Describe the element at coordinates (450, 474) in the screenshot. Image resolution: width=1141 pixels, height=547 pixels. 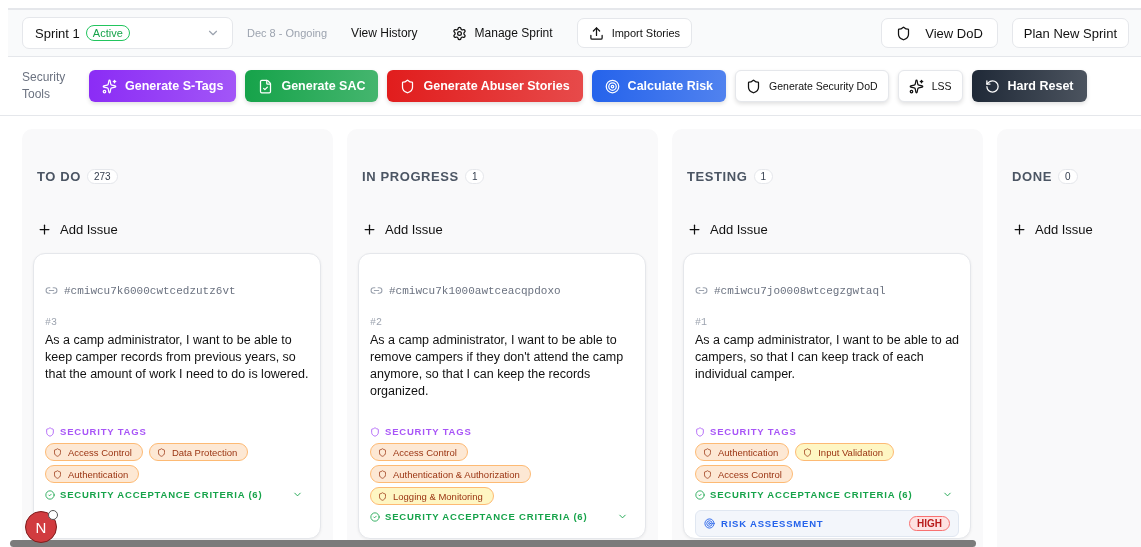
I see `security-tag: Authentication & Authorization` at that location.